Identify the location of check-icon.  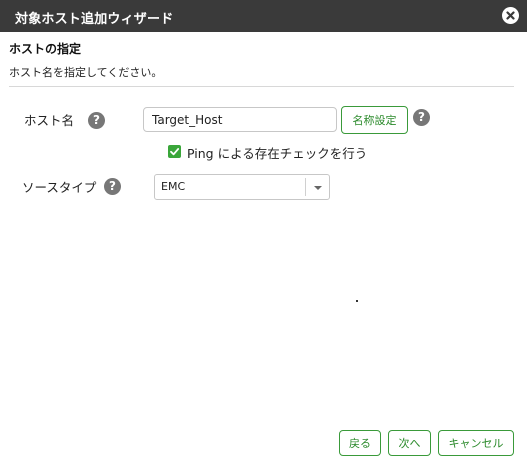
(175, 152).